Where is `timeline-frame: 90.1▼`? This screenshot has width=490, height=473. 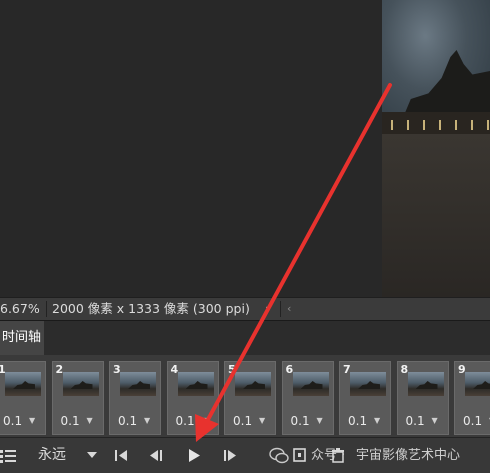 timeline-frame: 90.1▼ is located at coordinates (472, 398).